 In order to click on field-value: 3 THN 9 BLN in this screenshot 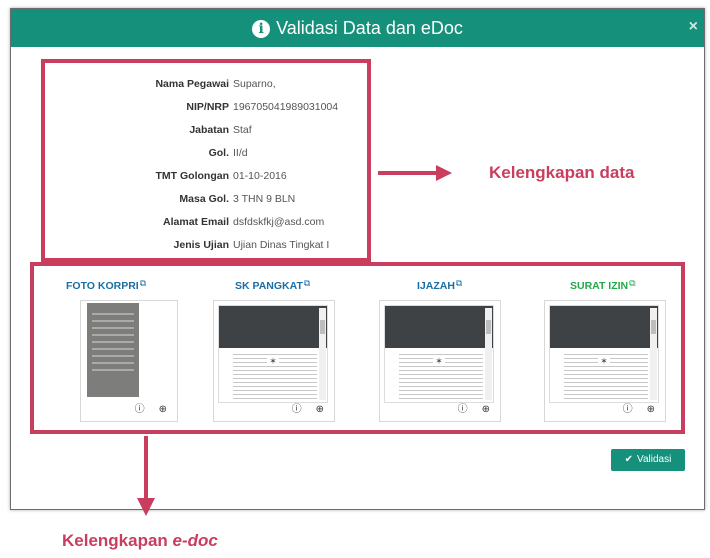, I will do `click(264, 199)`.